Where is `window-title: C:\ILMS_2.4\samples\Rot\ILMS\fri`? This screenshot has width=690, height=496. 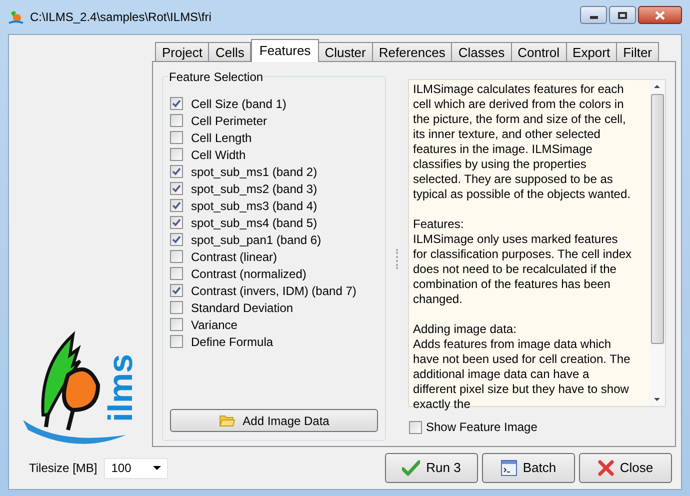
window-title: C:\ILMS_2.4\samples\Rot\ILMS\fri is located at coordinates (121, 17).